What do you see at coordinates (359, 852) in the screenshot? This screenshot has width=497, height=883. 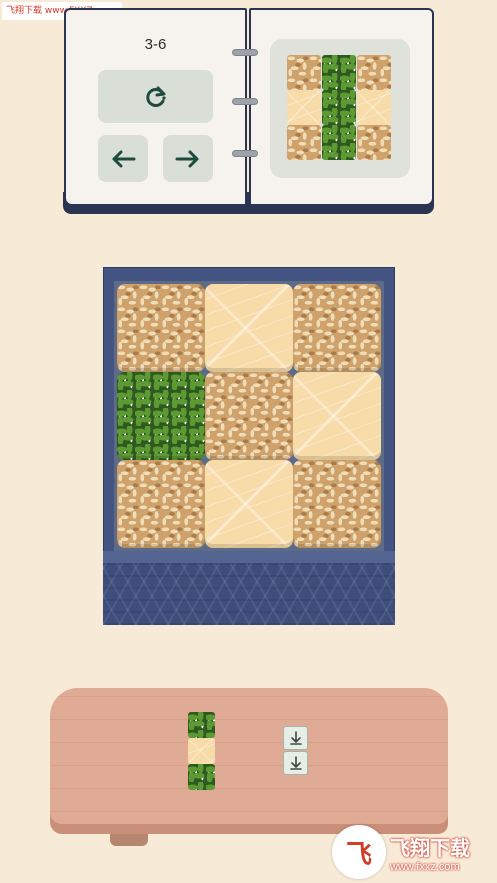 I see `watermark-logo: 飞` at bounding box center [359, 852].